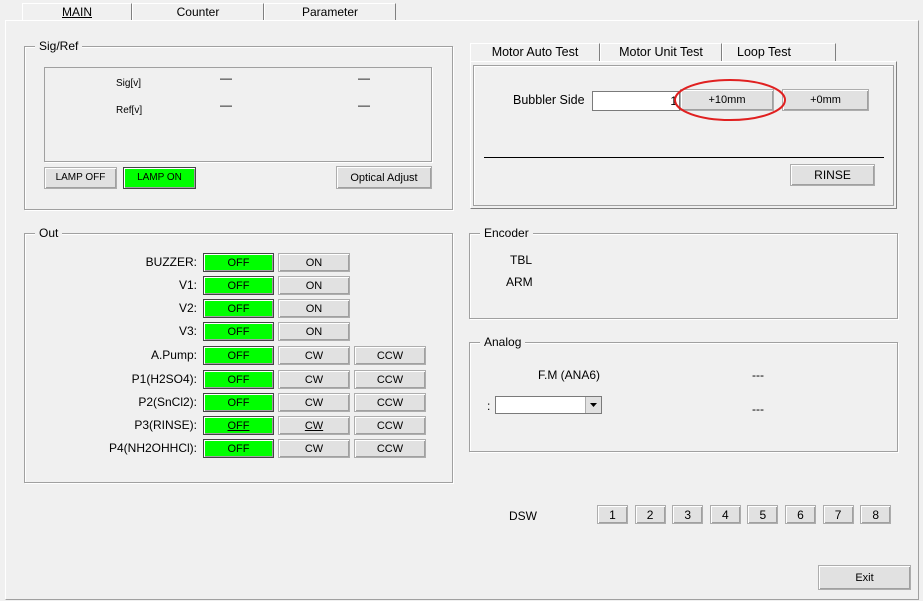 The width and height of the screenshot is (923, 601). Describe the element at coordinates (838, 514) in the screenshot. I see `dsw-button: 7` at that location.